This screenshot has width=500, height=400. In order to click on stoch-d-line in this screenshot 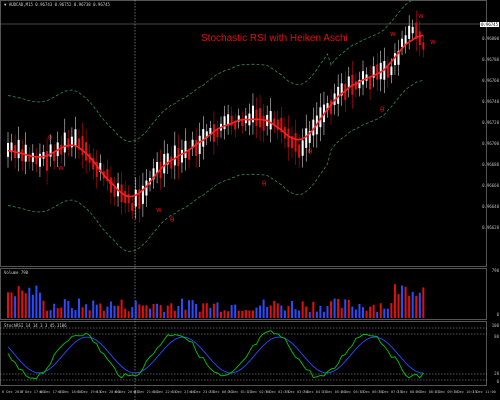, I will do `click(215, 355)`.